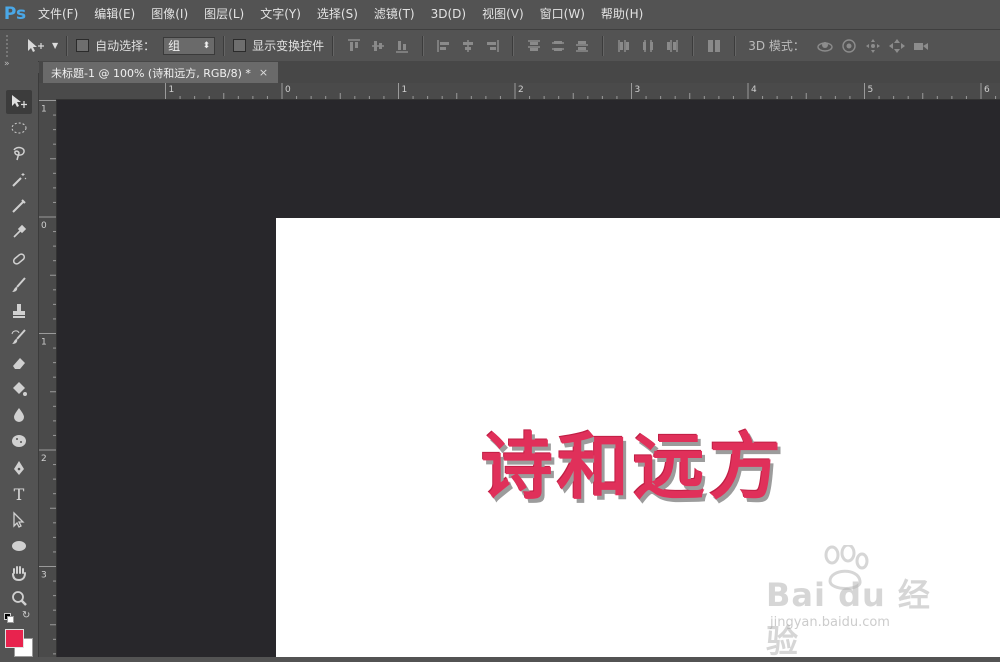 The image size is (1000, 662). I want to click on distribute-hcenter-icon, so click(648, 46).